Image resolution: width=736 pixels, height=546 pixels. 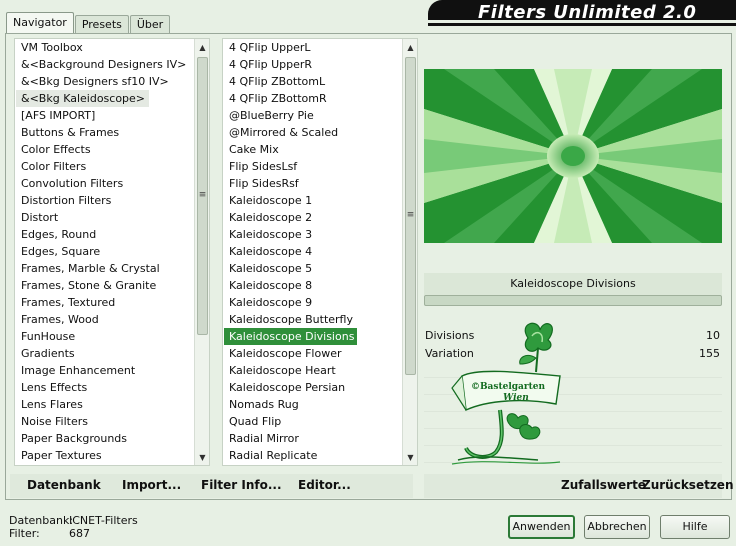 I want to click on filter-list-row: Kaleidoscope Persian, so click(x=313, y=387).